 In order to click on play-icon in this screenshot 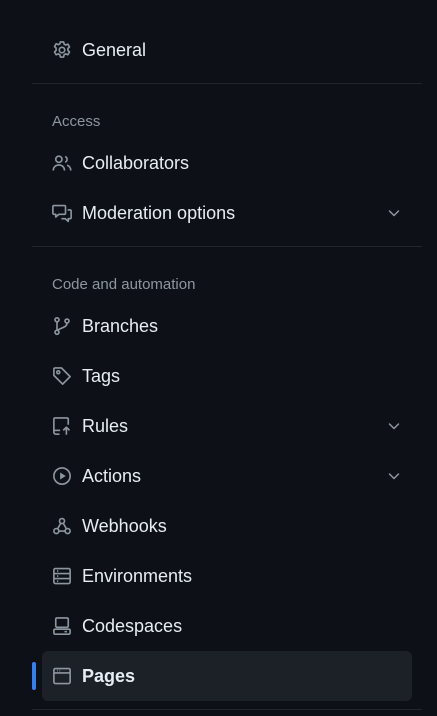, I will do `click(62, 476)`.